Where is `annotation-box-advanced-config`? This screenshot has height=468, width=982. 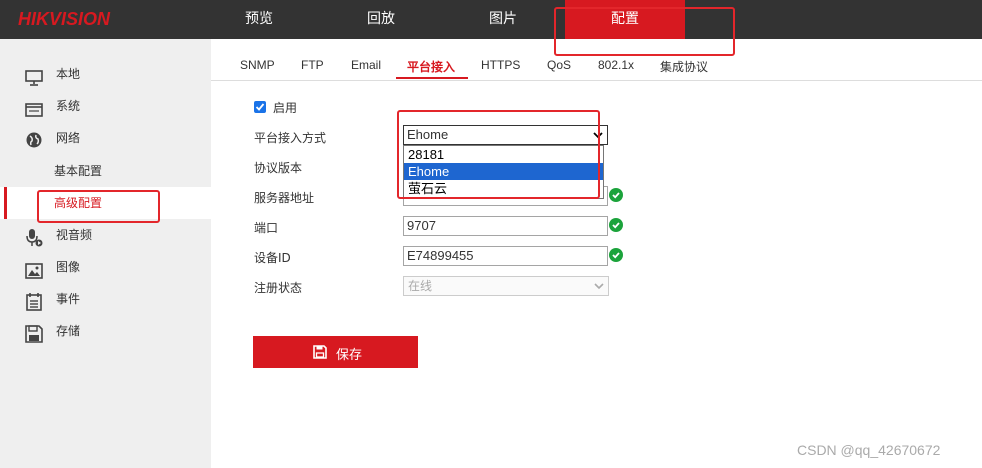
annotation-box-advanced-config is located at coordinates (98, 206).